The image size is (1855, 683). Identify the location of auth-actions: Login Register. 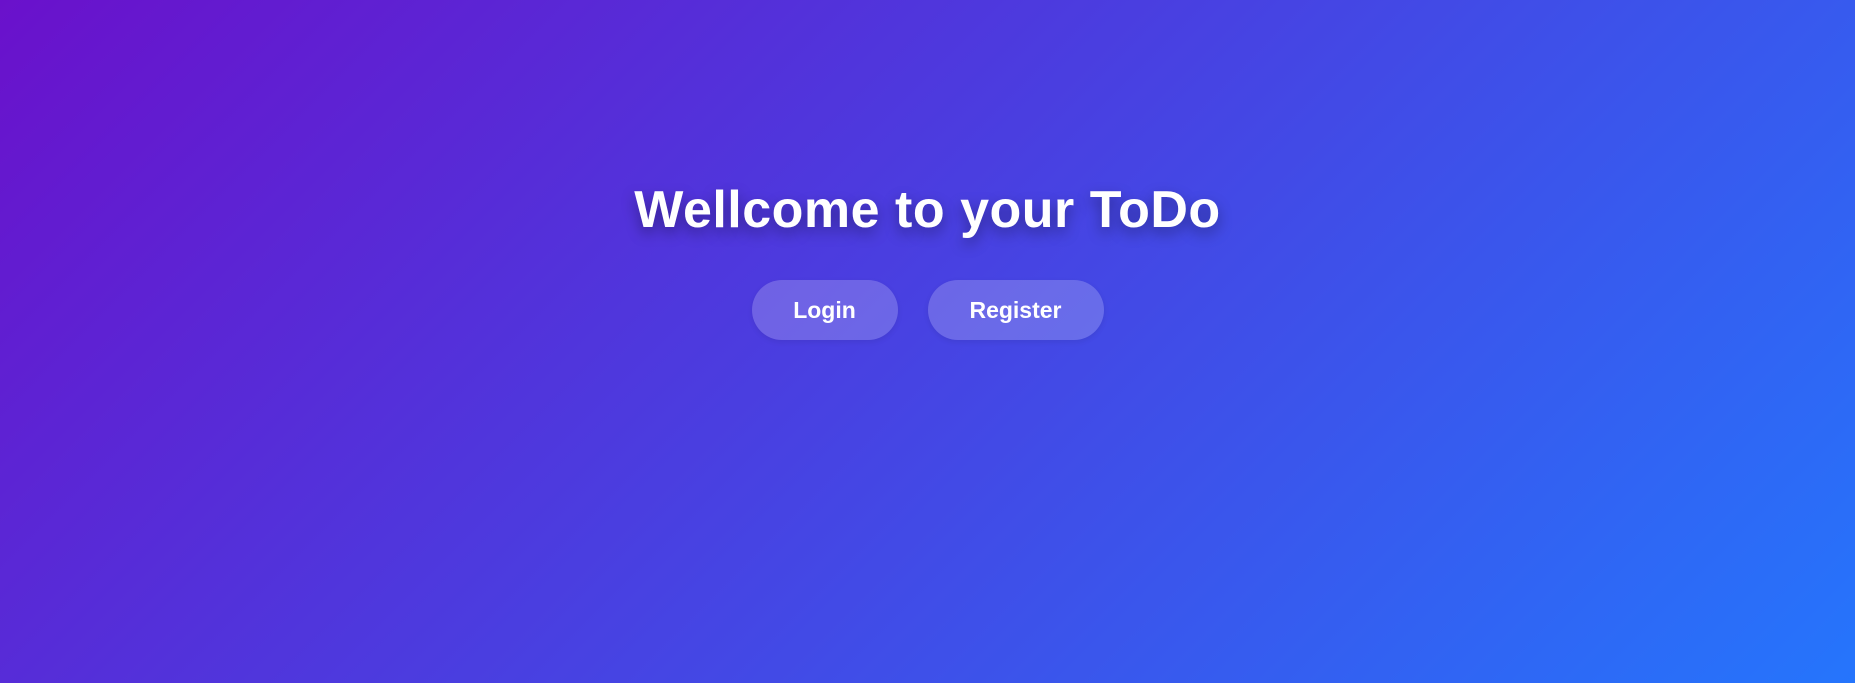
(927, 310).